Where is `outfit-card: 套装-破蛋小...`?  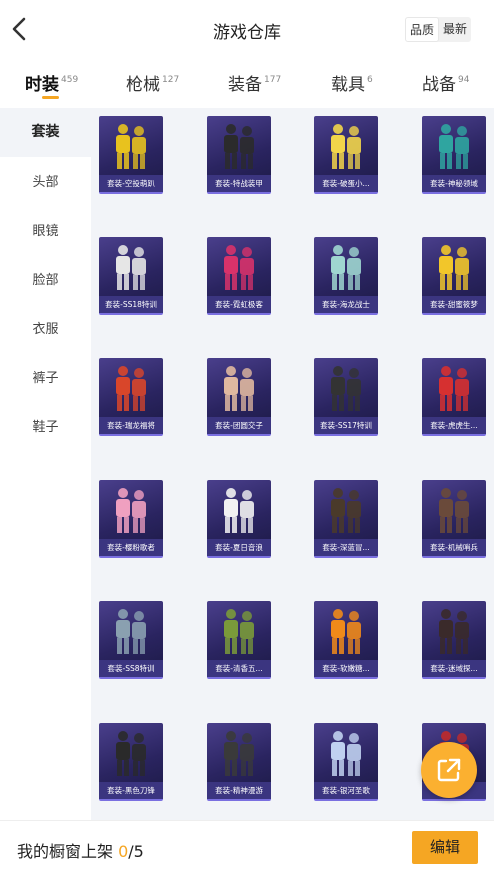 outfit-card: 套装-破蛋小... is located at coordinates (346, 155).